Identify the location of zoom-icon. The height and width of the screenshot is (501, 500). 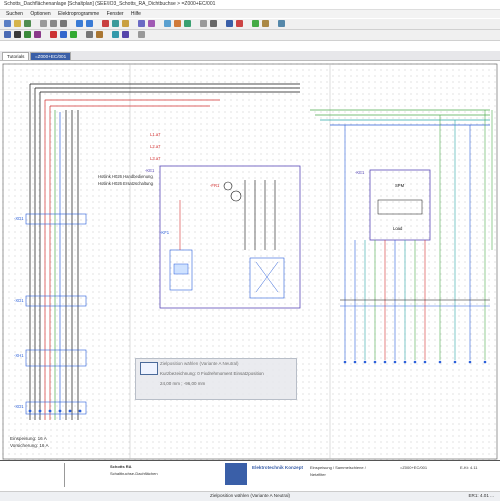
(105, 23).